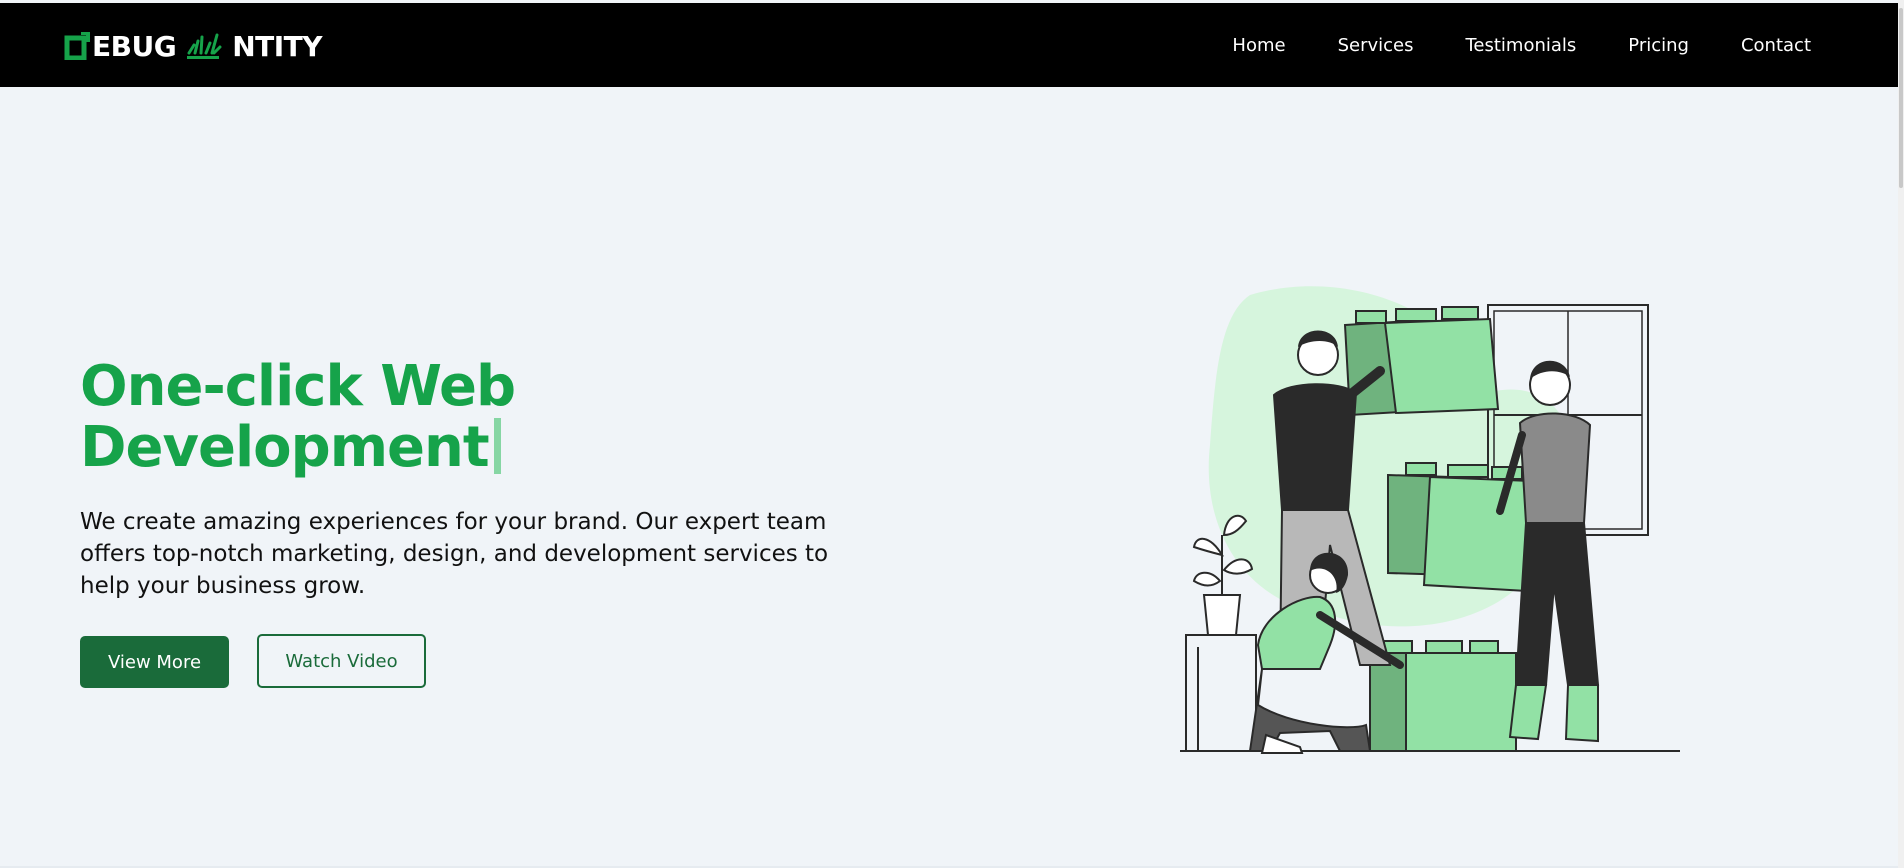 Image resolution: width=1904 pixels, height=868 pixels. Describe the element at coordinates (341, 661) in the screenshot. I see `watch-video-button: Watch Video` at that location.